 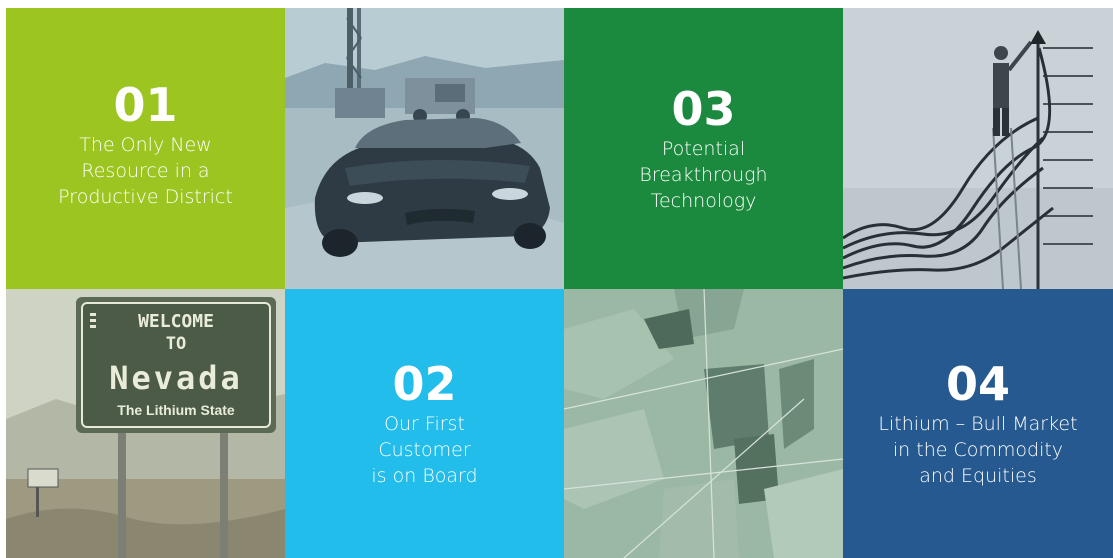 What do you see at coordinates (145, 423) in the screenshot?
I see `nevada-sign-photo: WELCOME TO Nevada The Lithium State` at bounding box center [145, 423].